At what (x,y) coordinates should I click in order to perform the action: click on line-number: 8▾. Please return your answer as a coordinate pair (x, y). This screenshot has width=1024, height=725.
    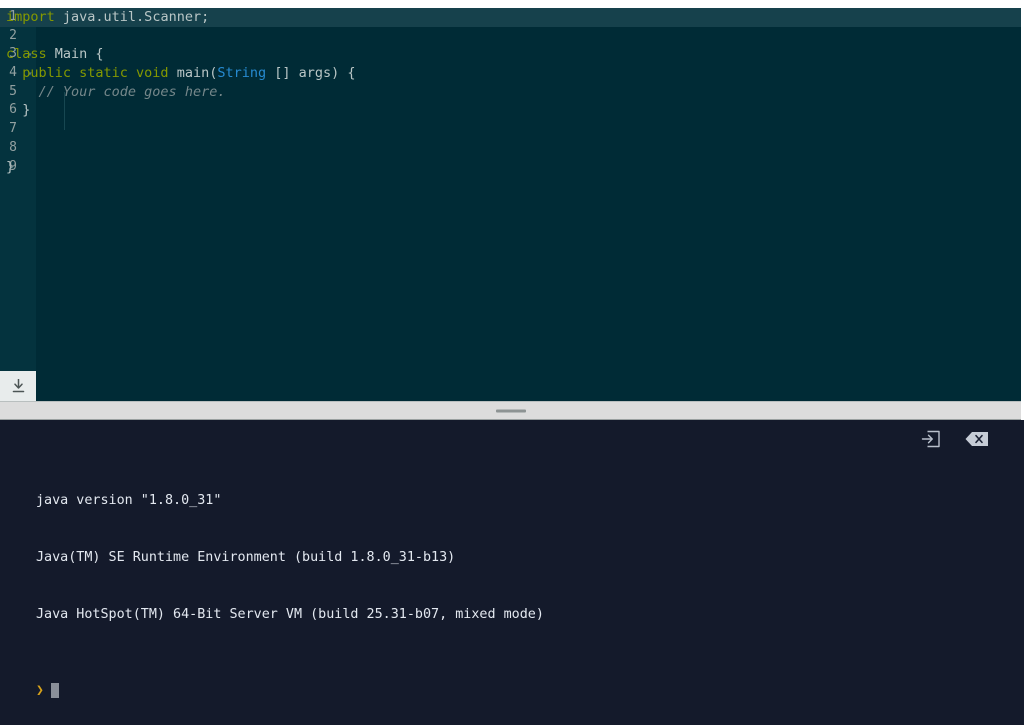
    Looking at the image, I should click on (18, 148).